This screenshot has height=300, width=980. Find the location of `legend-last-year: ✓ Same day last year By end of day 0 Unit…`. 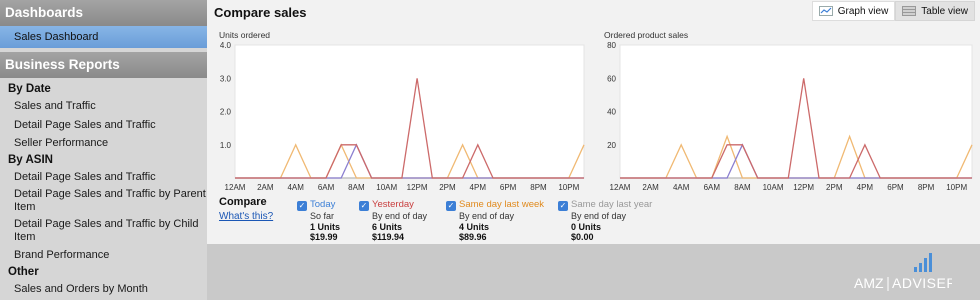

legend-last-year: ✓ Same day last year By end of day 0 Unit… is located at coordinates (605, 221).